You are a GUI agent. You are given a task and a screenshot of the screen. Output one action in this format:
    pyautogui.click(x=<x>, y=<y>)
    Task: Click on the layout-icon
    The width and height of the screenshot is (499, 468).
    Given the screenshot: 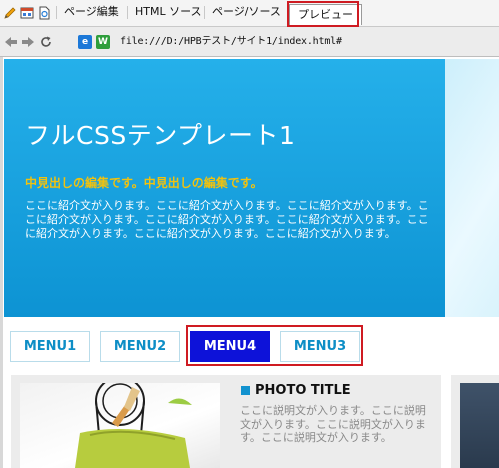 What is the action you would take?
    pyautogui.click(x=27, y=13)
    